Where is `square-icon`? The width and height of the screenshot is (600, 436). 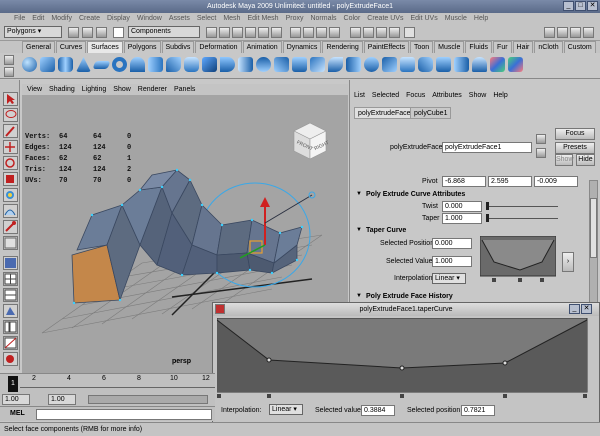
square-icon is located at coordinates (245, 64).